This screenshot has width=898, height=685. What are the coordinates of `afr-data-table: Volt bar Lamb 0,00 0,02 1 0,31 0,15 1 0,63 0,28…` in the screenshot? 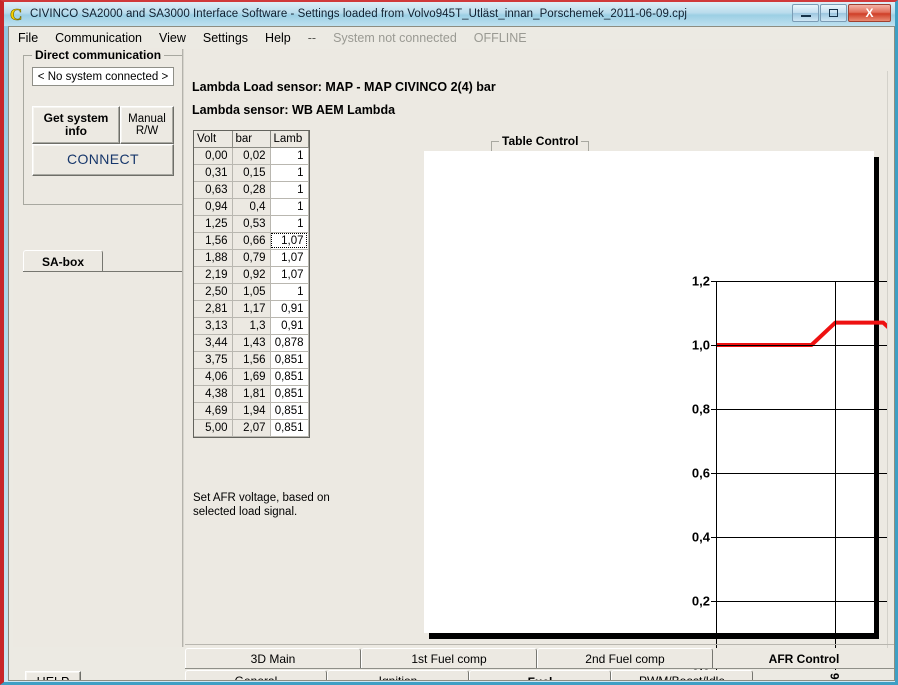 It's located at (251, 284).